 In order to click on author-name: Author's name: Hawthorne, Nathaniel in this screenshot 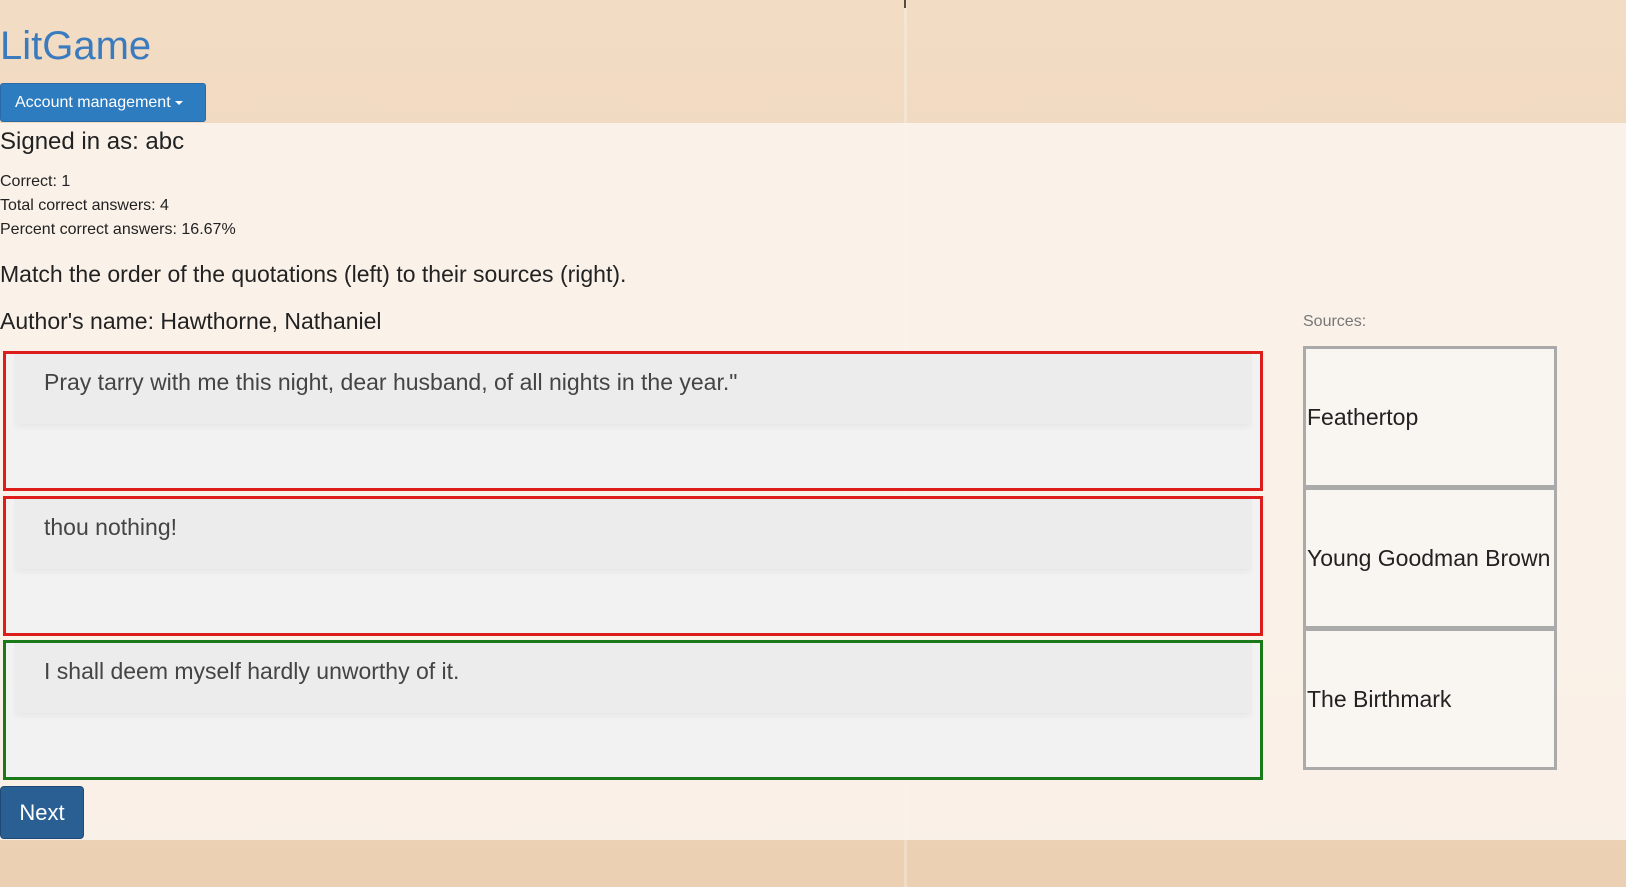, I will do `click(191, 321)`.